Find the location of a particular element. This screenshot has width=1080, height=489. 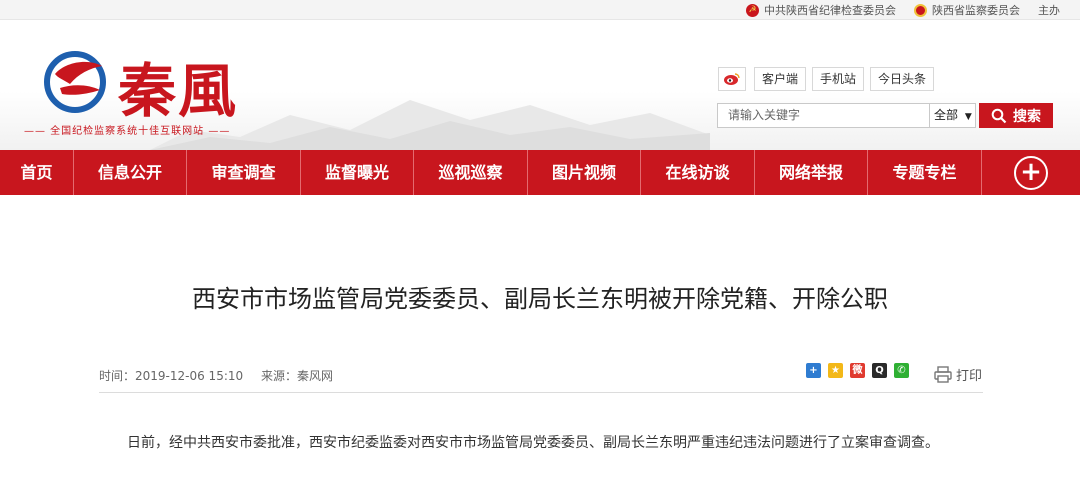

top-link-sponsor: 主办 is located at coordinates (1049, 10).